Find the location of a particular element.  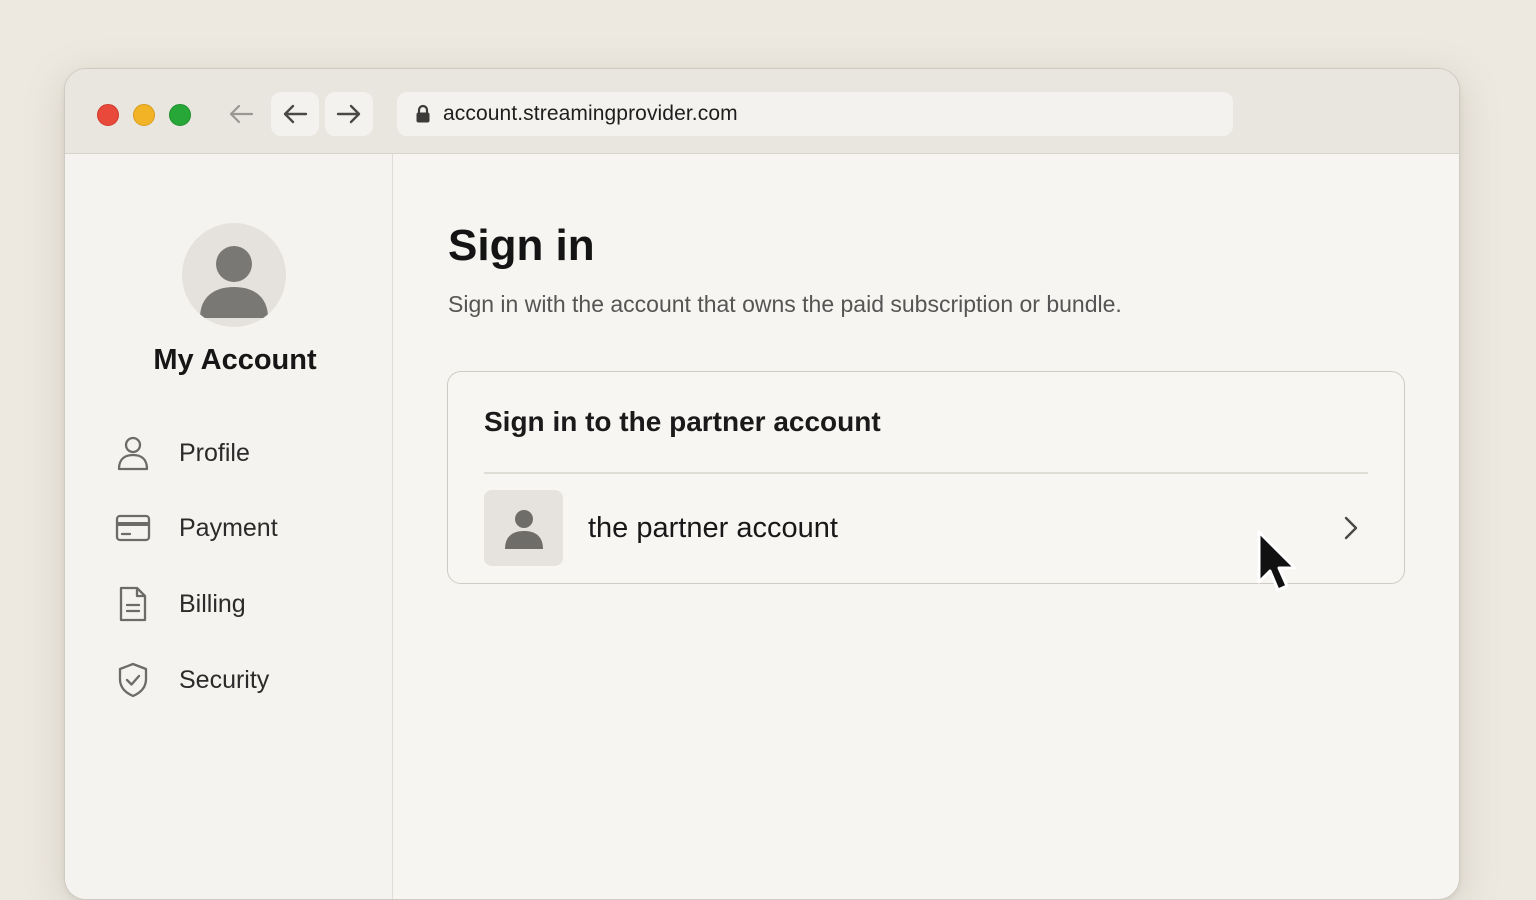

mouse-cursor-icon is located at coordinates (1277, 561).